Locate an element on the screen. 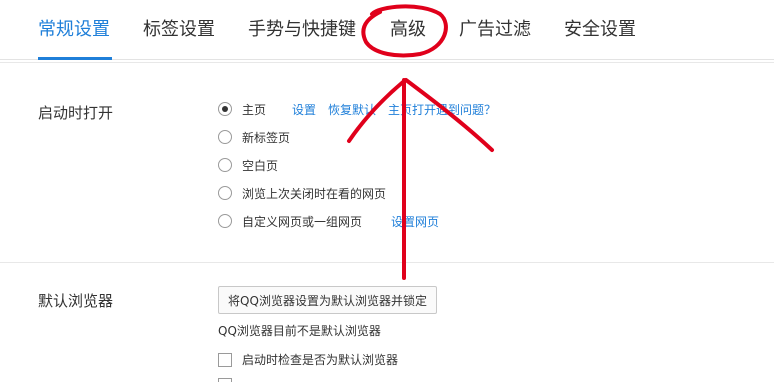 Image resolution: width=774 pixels, height=382 pixels. startup-section-label: 启动时打开 is located at coordinates (76, 113).